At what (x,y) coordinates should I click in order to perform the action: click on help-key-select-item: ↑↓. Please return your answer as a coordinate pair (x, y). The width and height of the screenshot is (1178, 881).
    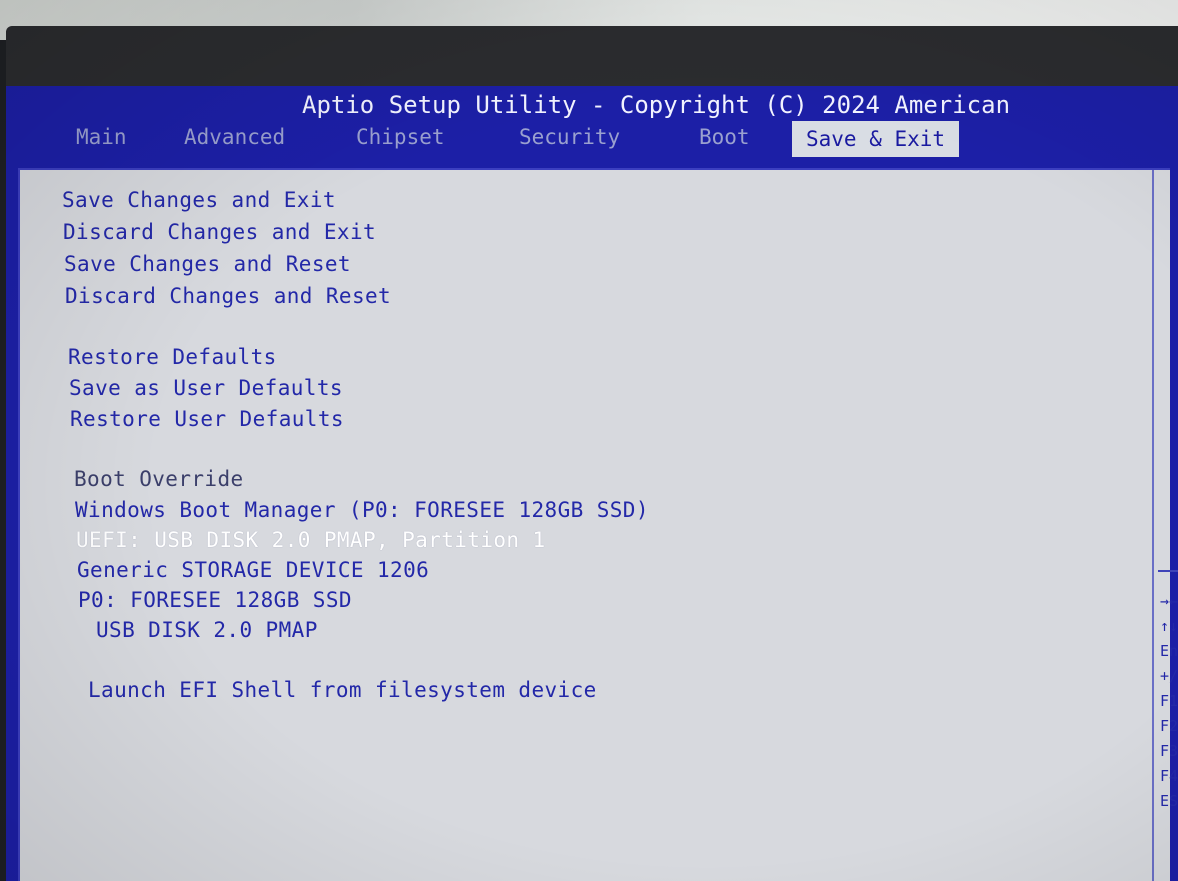
    Looking at the image, I should click on (1169, 626).